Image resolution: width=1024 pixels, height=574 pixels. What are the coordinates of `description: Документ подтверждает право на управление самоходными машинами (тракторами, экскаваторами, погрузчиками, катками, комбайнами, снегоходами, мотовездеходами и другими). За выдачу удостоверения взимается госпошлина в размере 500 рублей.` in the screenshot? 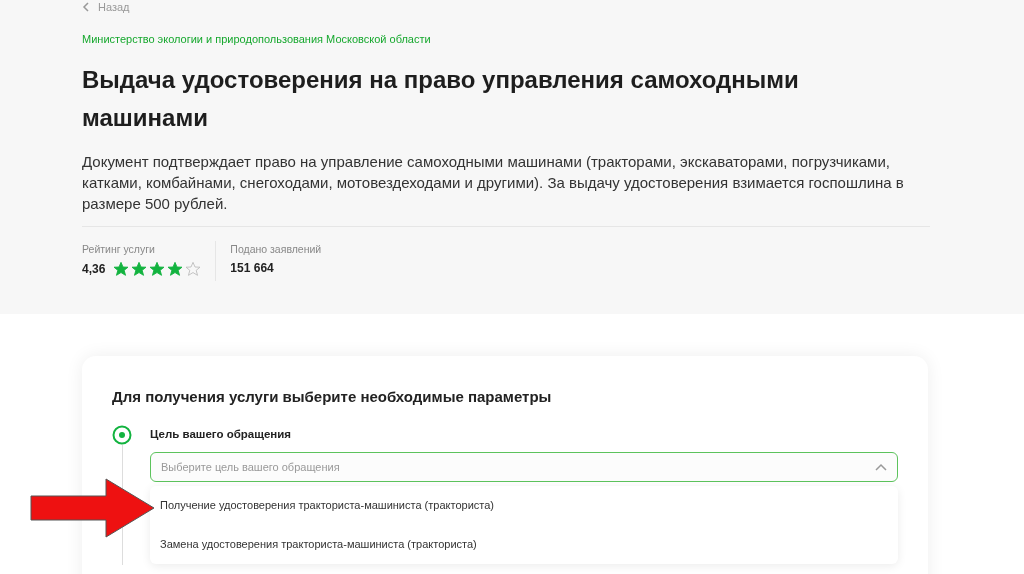 It's located at (493, 183).